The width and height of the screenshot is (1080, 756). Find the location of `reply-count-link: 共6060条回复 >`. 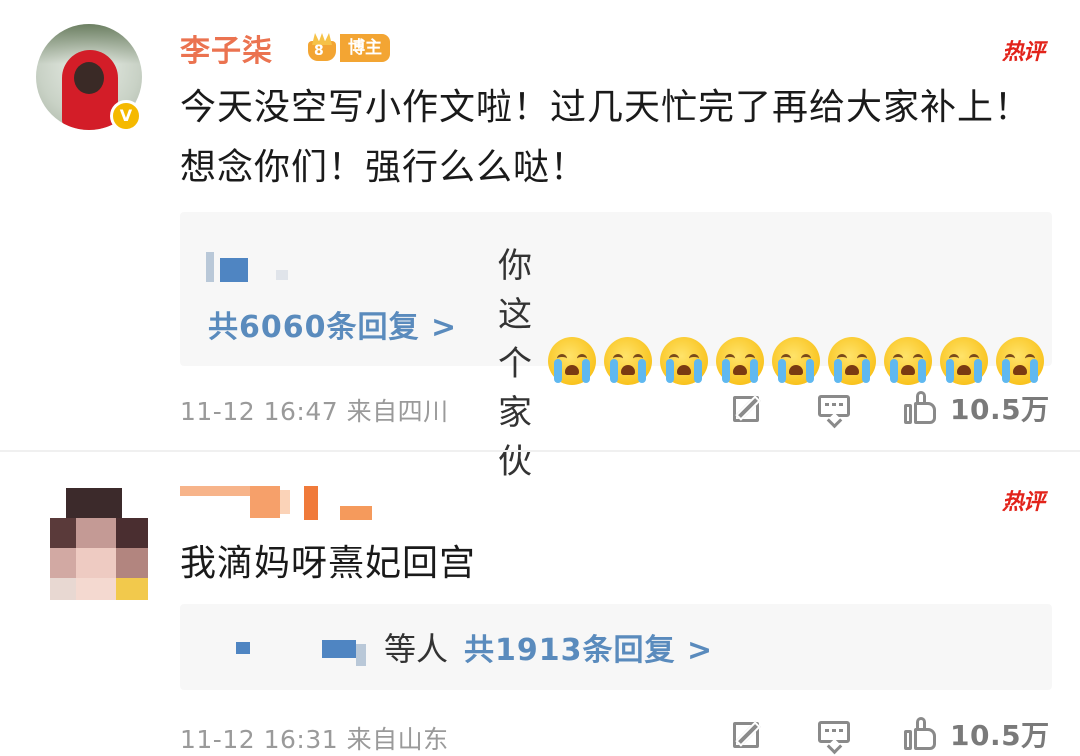

reply-count-link: 共6060条回复 > is located at coordinates (332, 324).